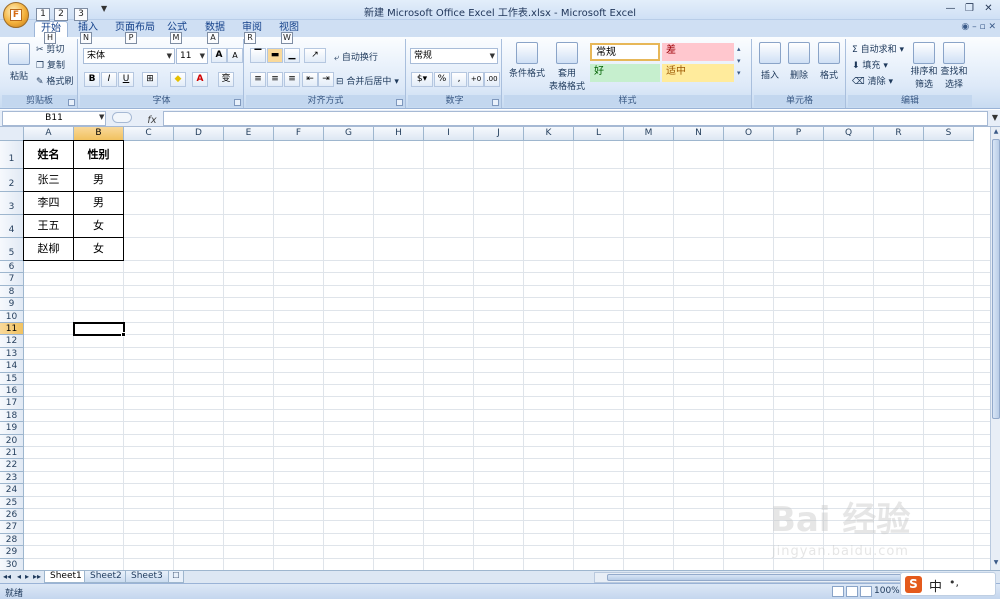 The image size is (1000, 599). I want to click on page-break-view-icon, so click(866, 591).